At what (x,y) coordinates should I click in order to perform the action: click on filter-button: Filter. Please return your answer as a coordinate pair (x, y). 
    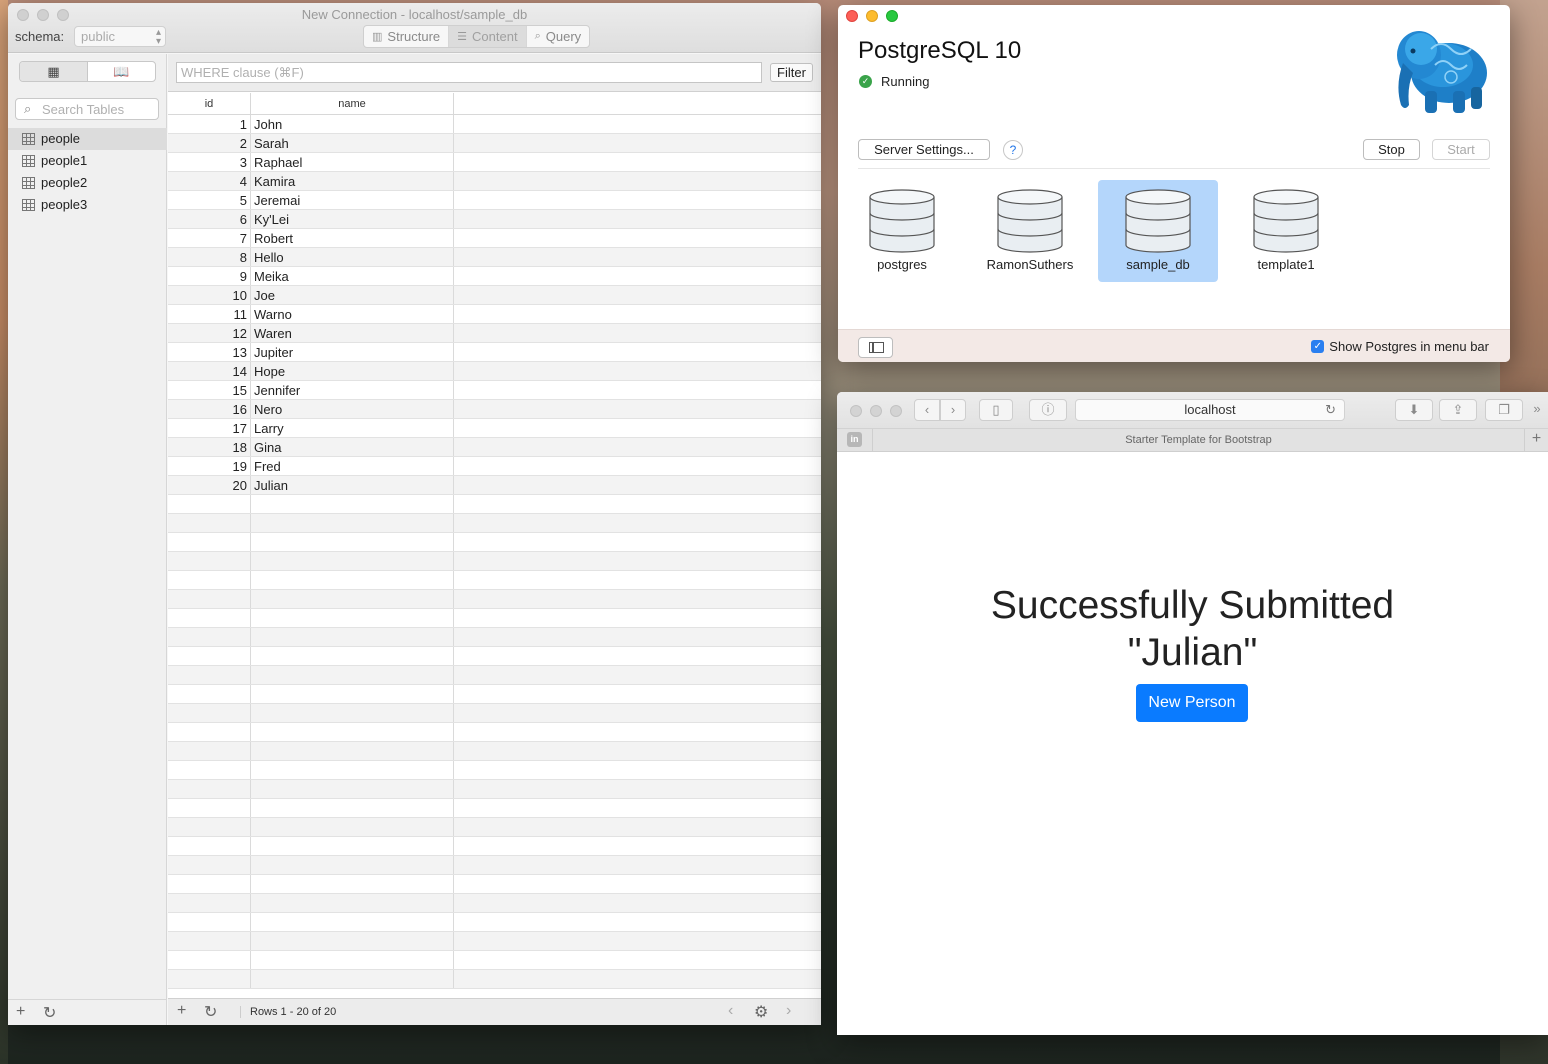
    Looking at the image, I should click on (791, 72).